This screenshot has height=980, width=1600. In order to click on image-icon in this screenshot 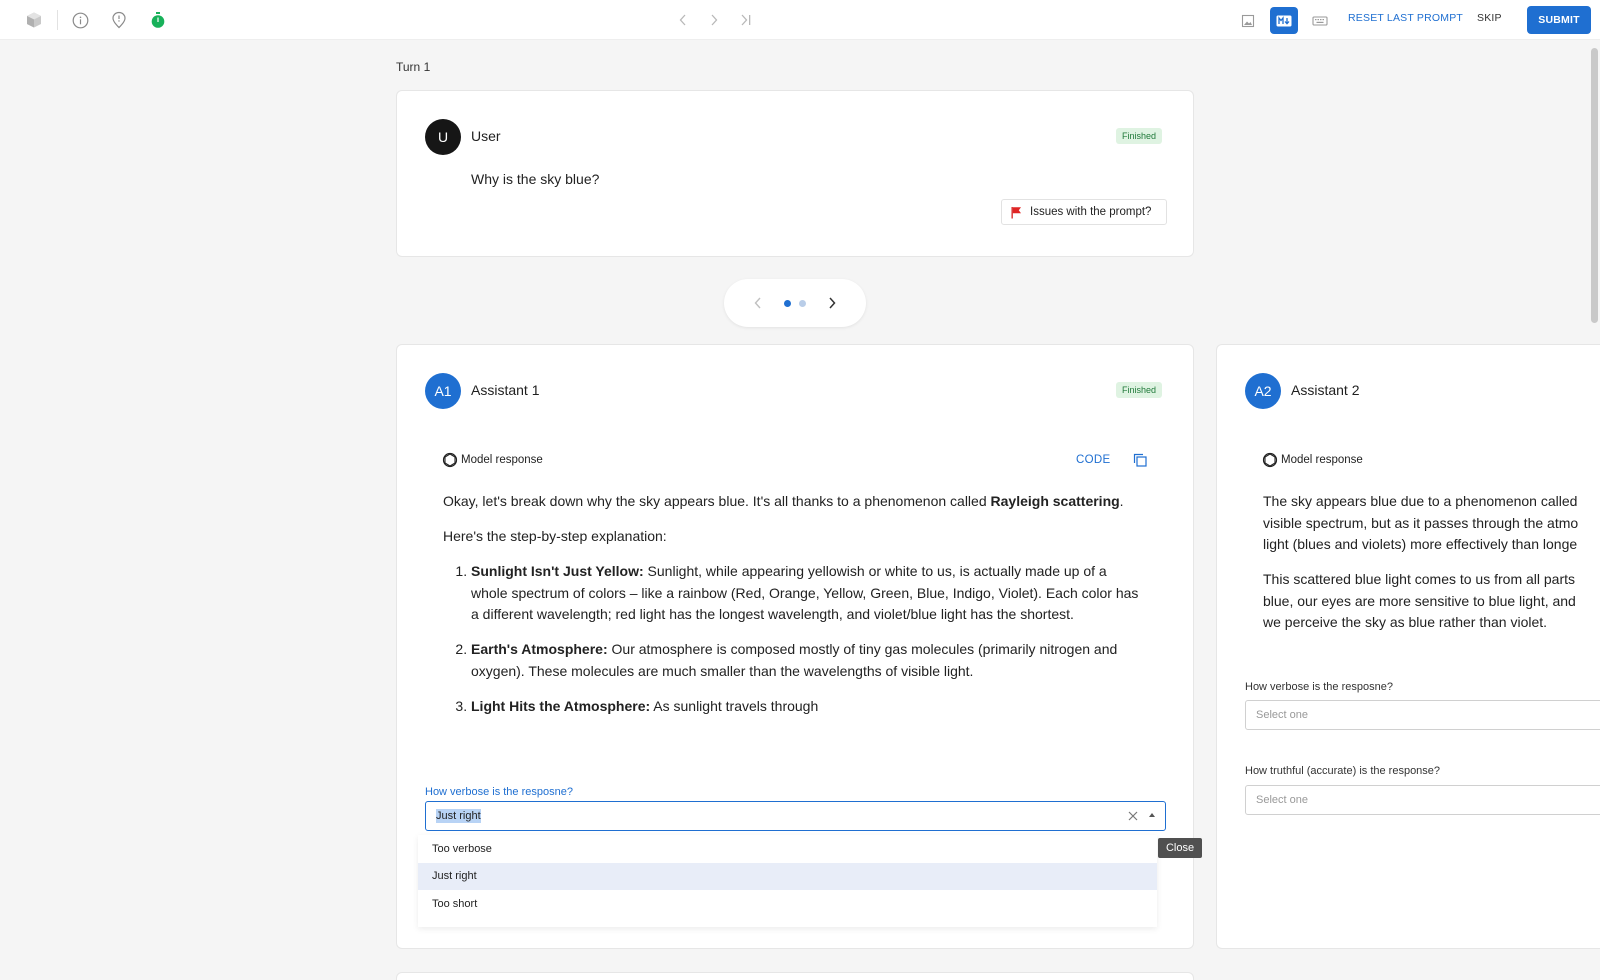, I will do `click(1248, 20)`.